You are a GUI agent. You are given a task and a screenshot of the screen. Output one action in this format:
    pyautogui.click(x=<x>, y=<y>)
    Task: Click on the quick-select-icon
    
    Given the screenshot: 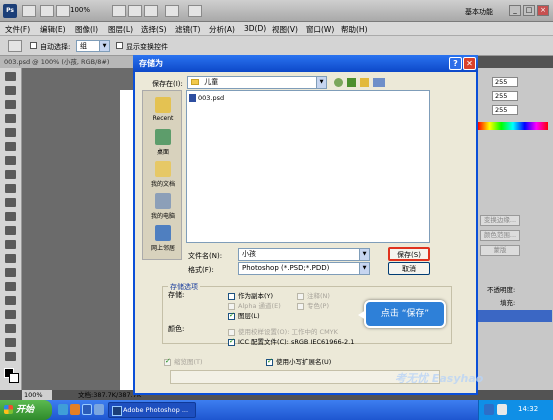 What is the action you would take?
    pyautogui.click(x=10, y=118)
    